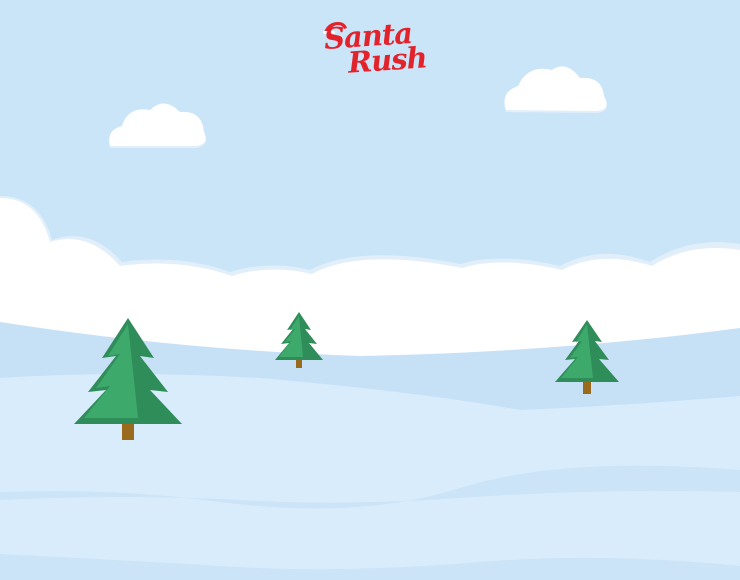 The height and width of the screenshot is (580, 740). What do you see at coordinates (387, 60) in the screenshot?
I see `logo-text-rush: Rush` at bounding box center [387, 60].